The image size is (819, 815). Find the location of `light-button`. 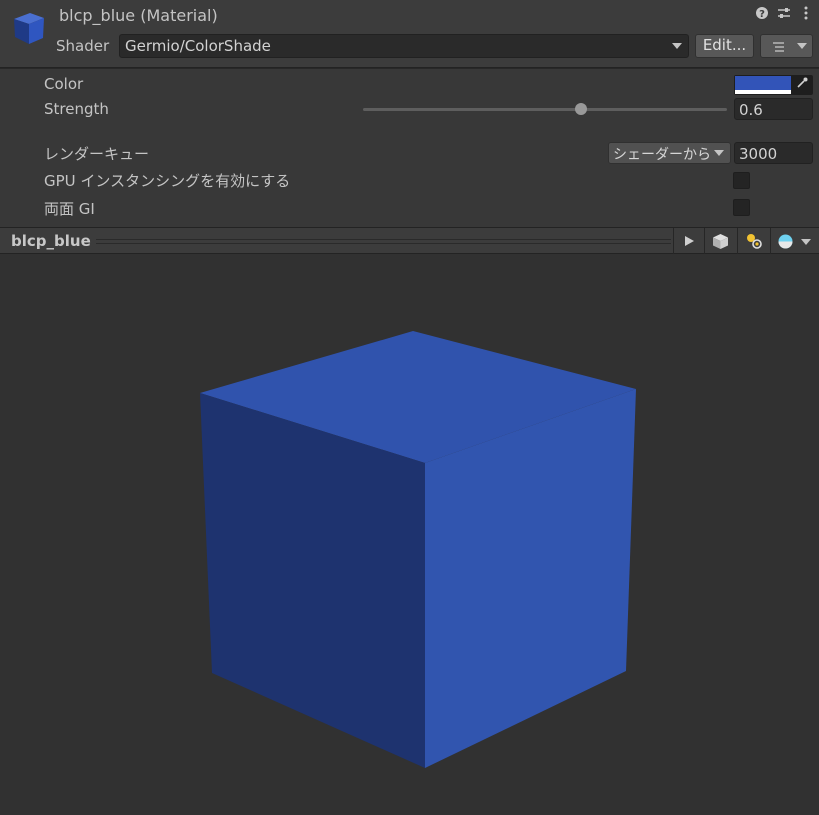

light-button is located at coordinates (753, 241).